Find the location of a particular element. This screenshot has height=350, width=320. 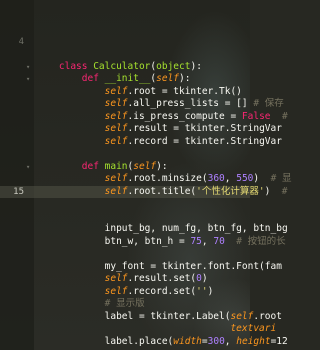

line-number: 4 is located at coordinates (21, 41).